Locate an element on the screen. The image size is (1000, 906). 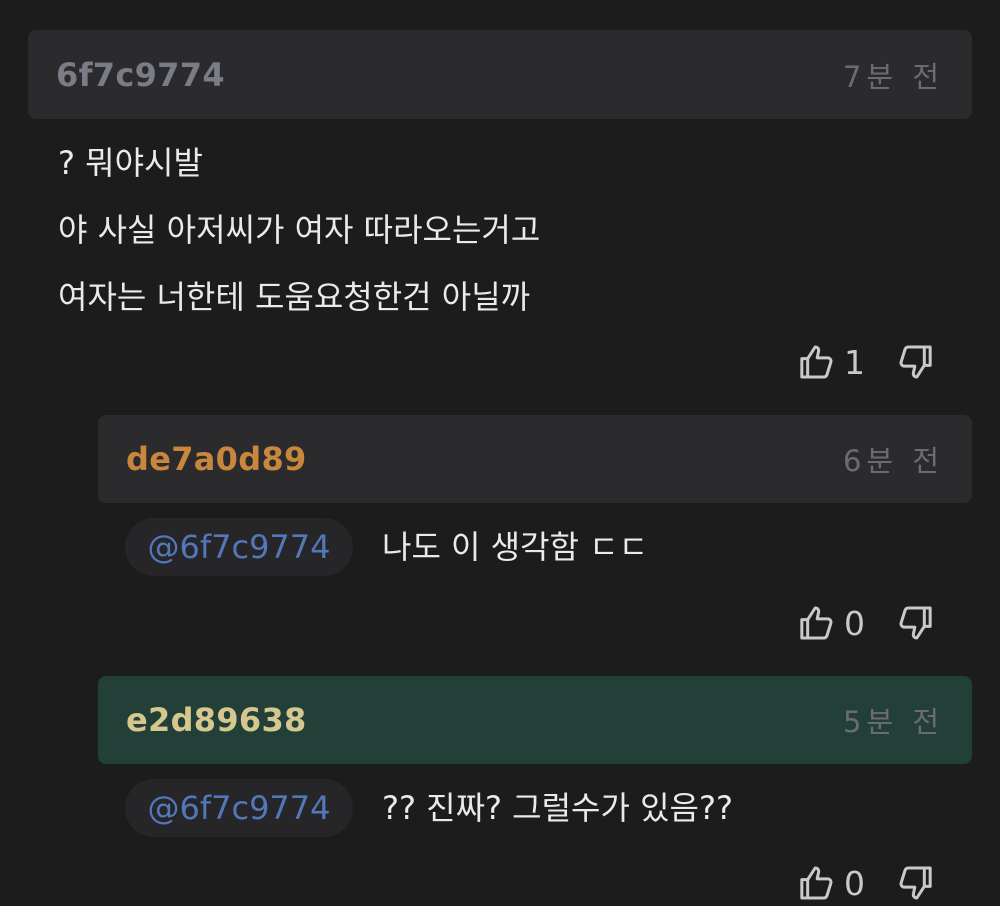
like-count: 1 is located at coordinates (854, 362).